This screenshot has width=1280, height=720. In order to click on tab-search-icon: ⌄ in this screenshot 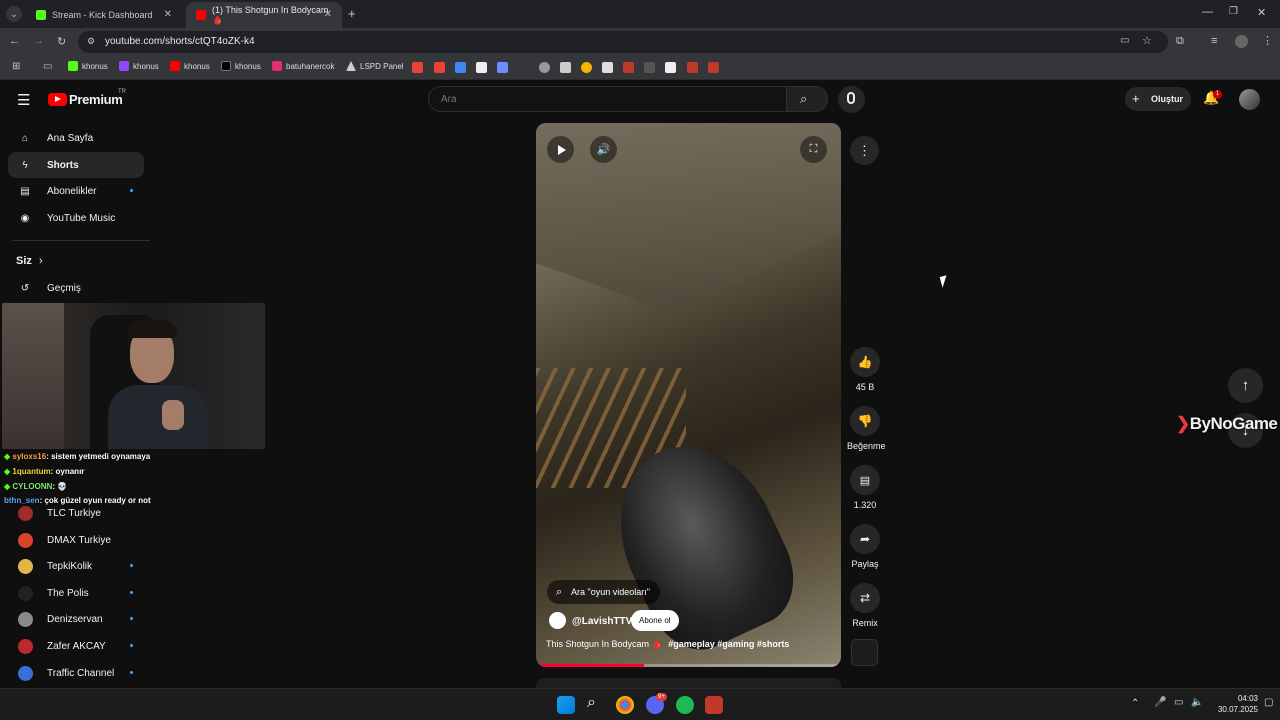, I will do `click(14, 14)`.